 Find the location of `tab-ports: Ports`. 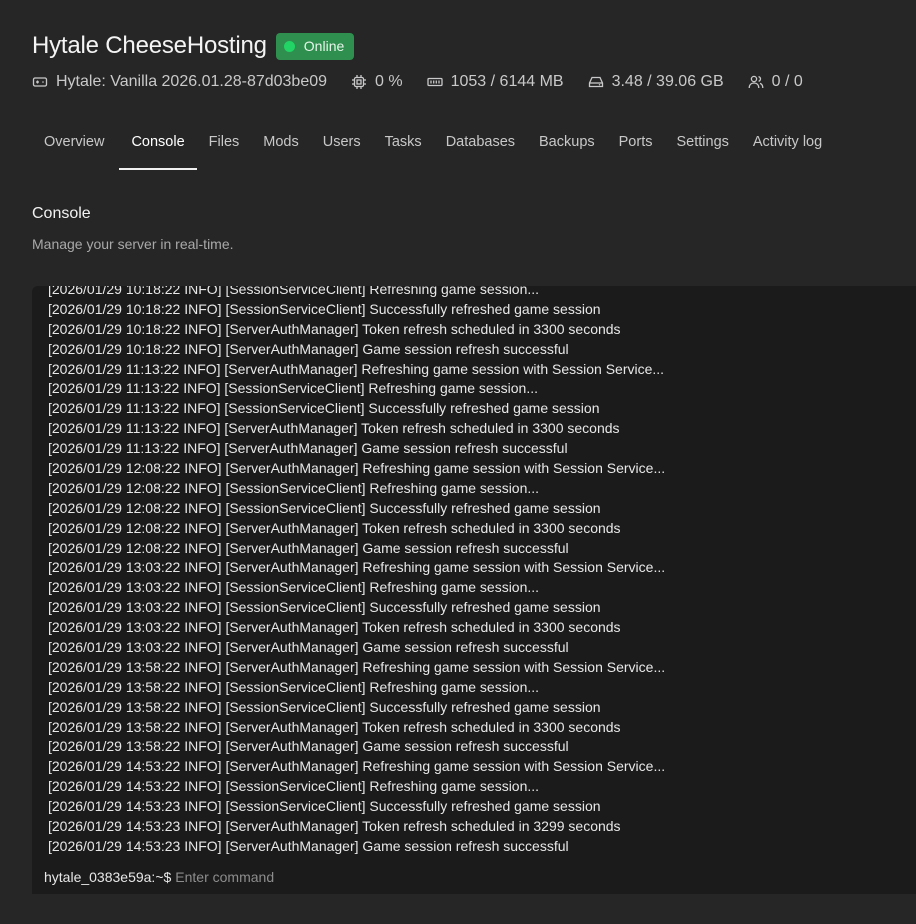

tab-ports: Ports is located at coordinates (636, 142).